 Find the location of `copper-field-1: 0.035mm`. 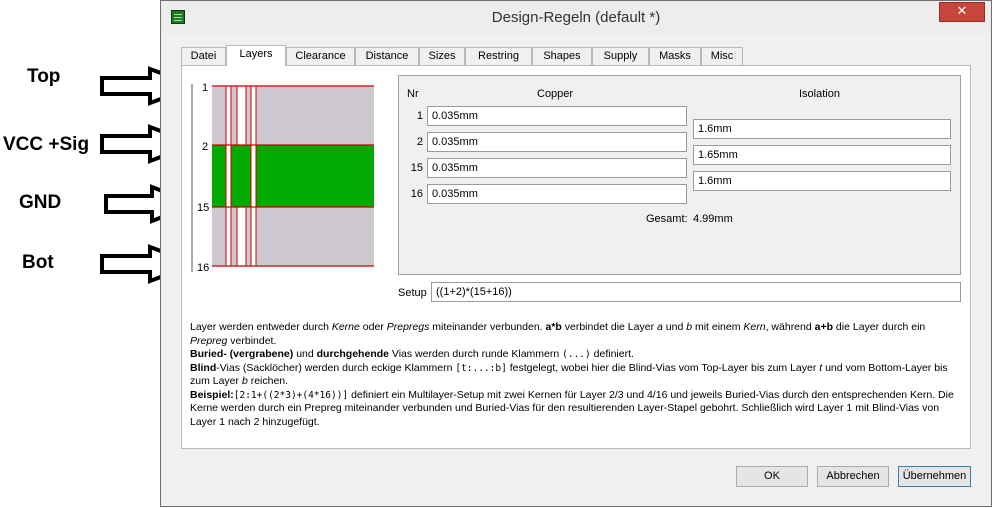

copper-field-1: 0.035mm is located at coordinates (557, 116).